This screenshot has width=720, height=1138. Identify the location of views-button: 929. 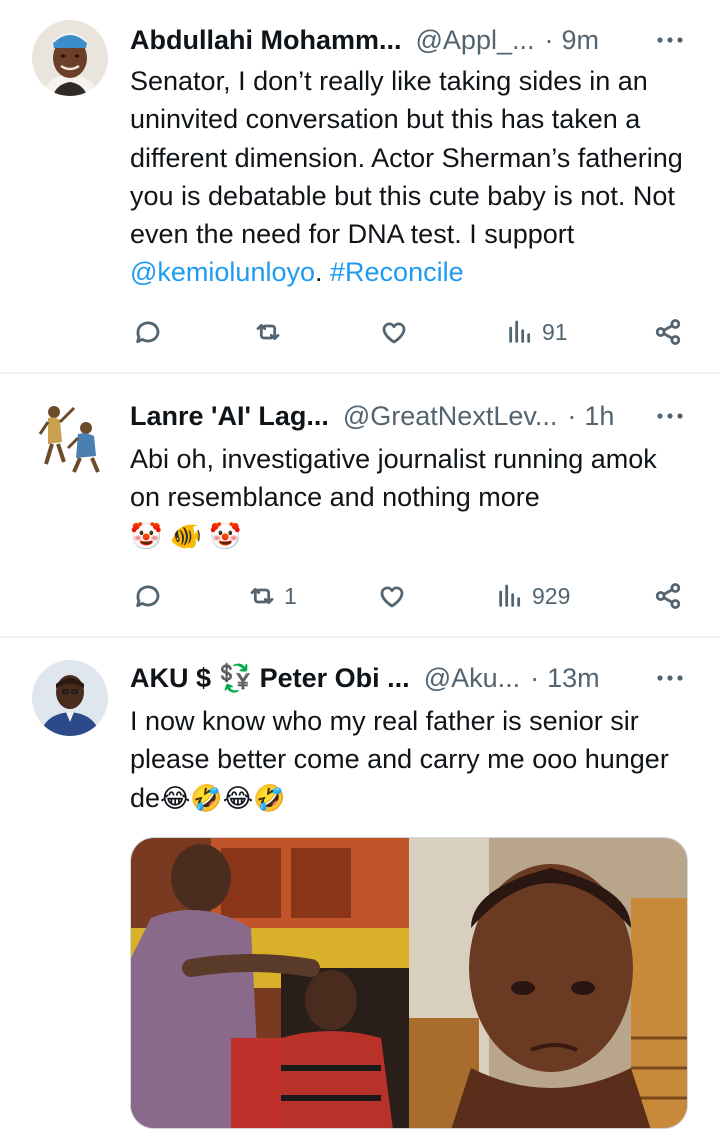
(532, 596).